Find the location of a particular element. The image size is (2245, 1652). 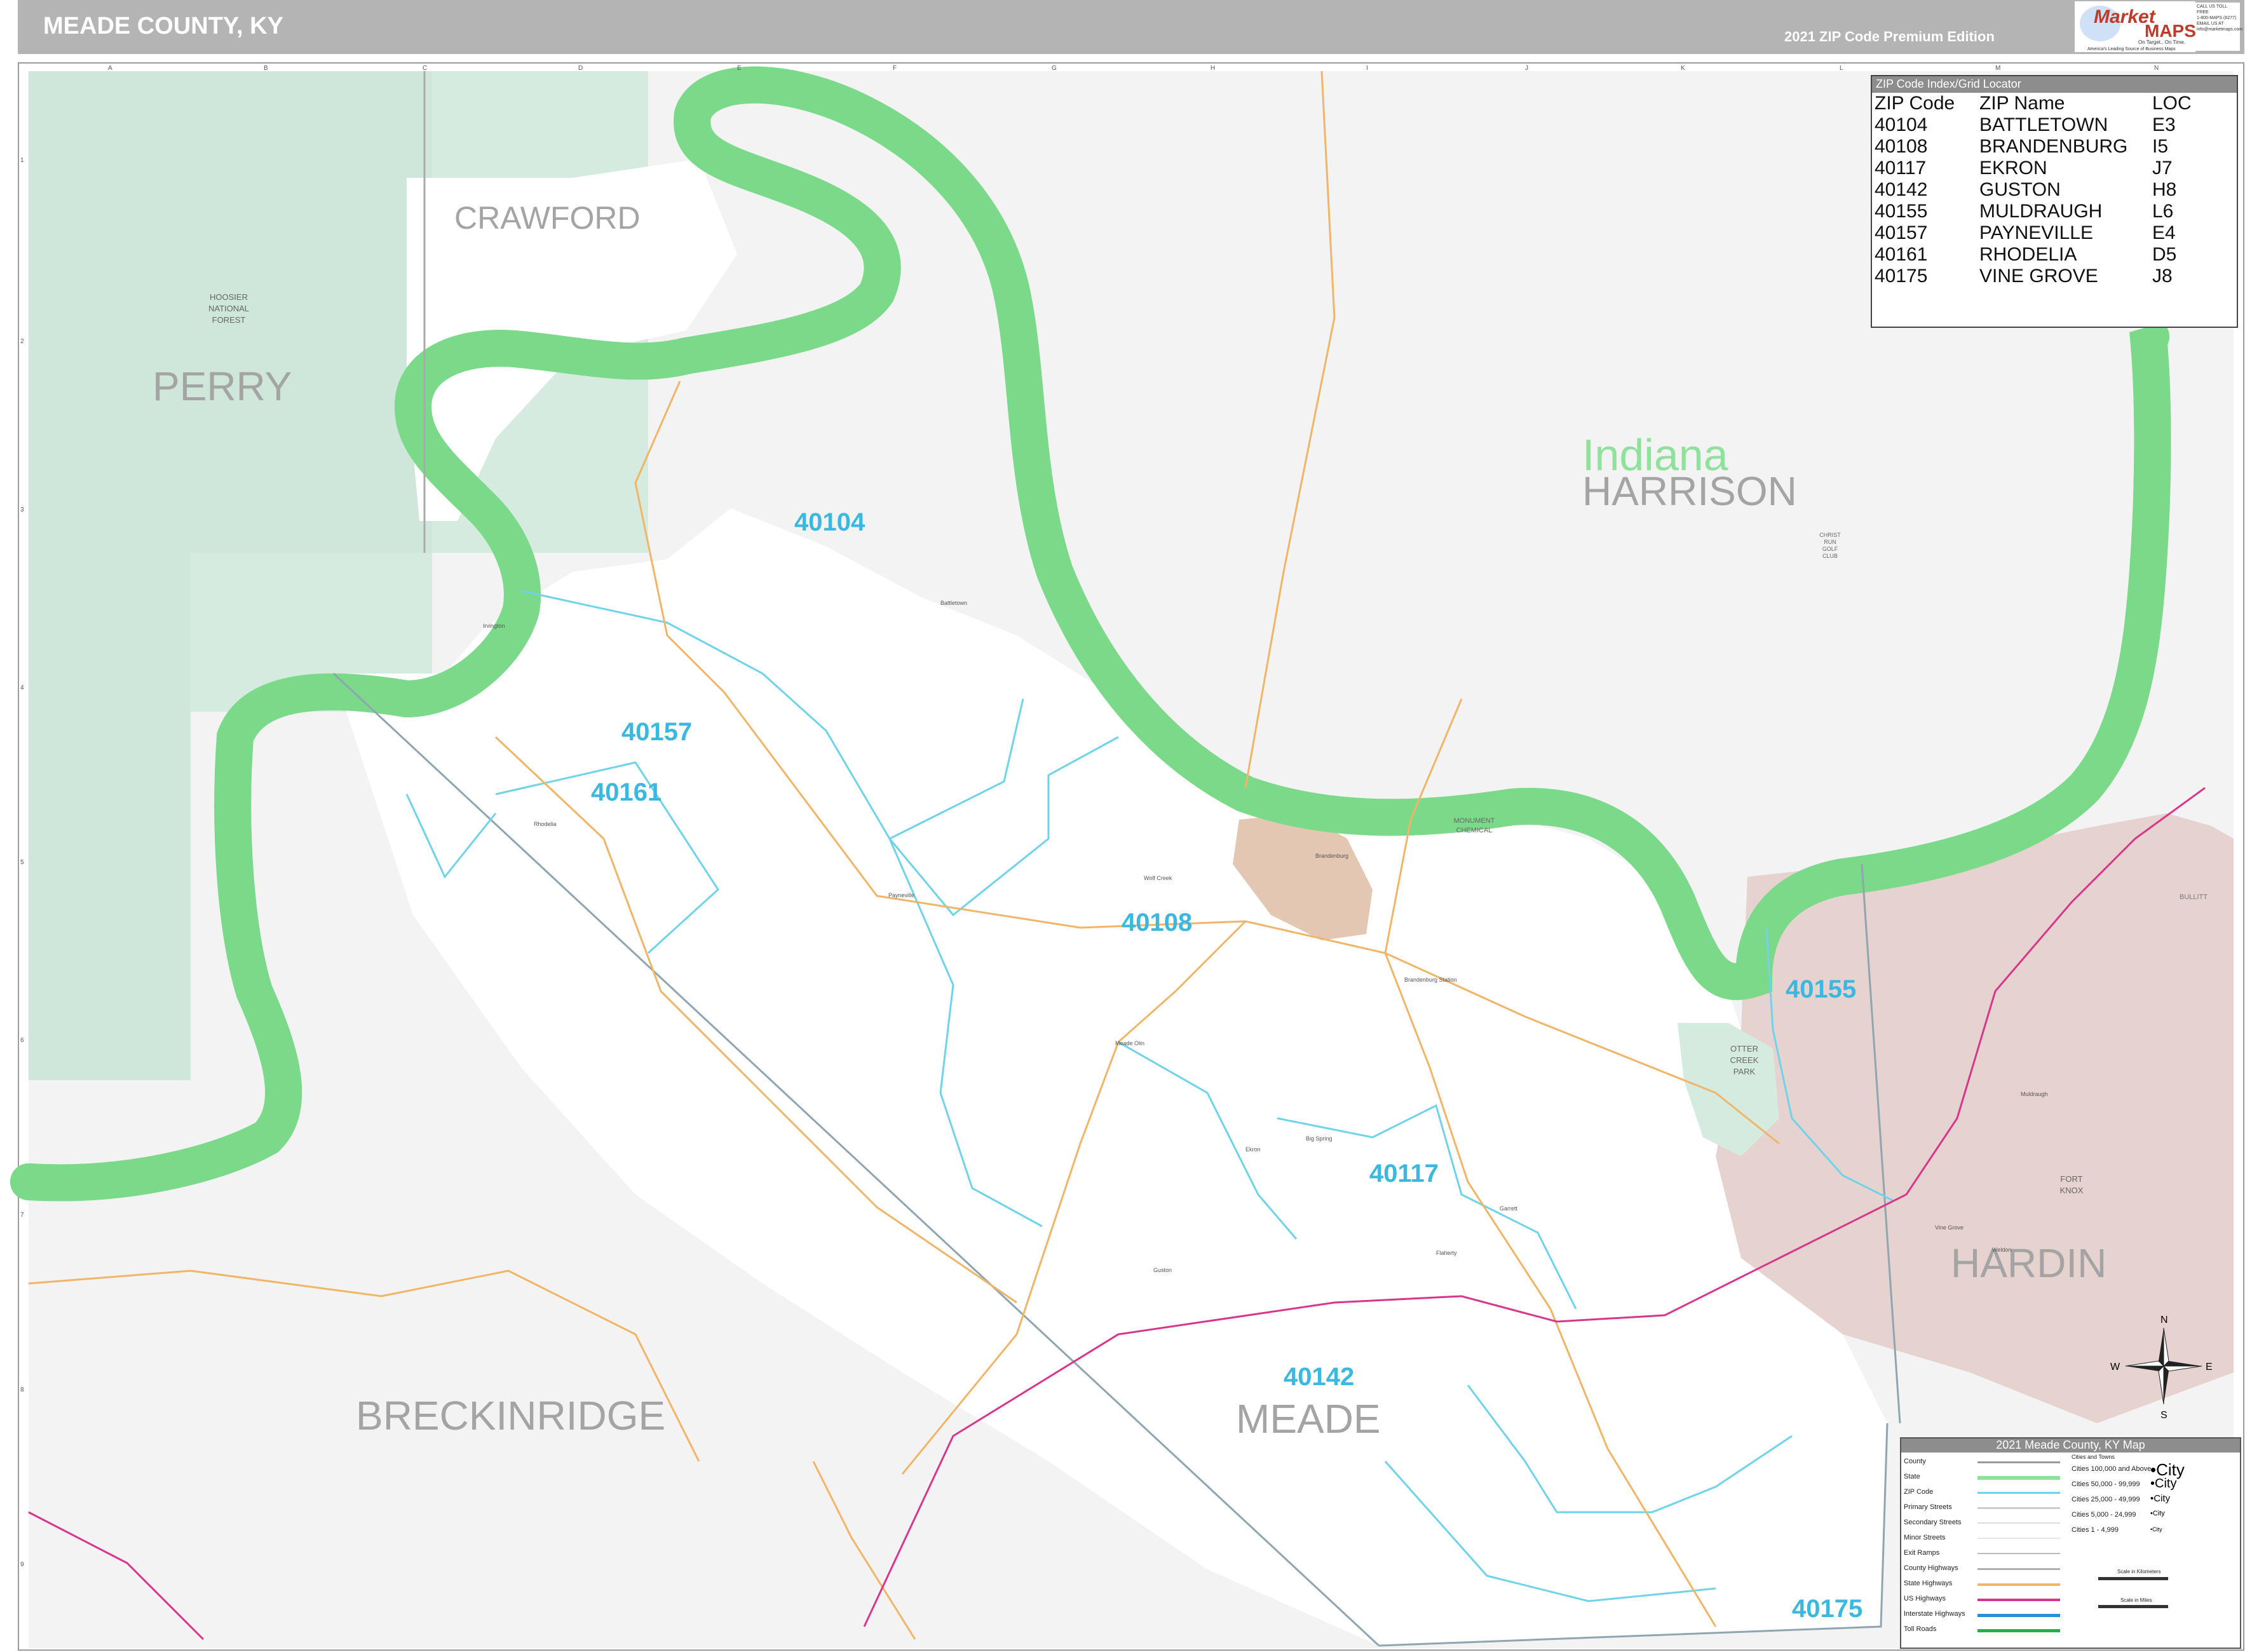

hoosier-label-1: HOOSIER is located at coordinates (229, 297).